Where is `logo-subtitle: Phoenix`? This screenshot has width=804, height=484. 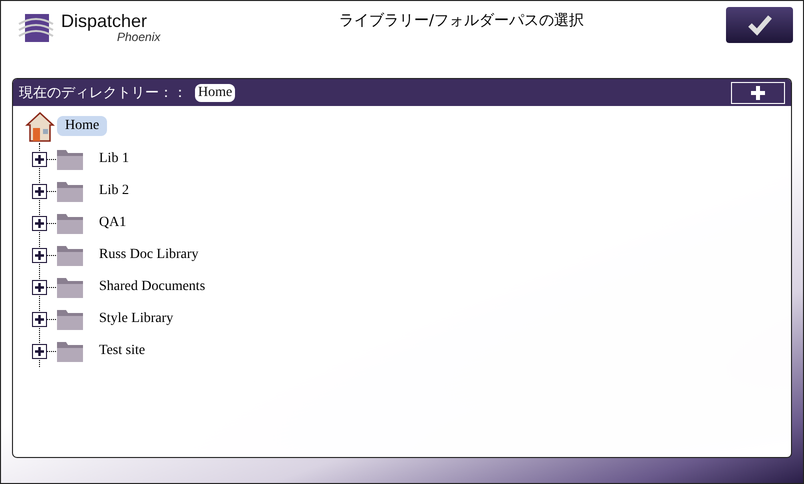 logo-subtitle: Phoenix is located at coordinates (138, 37).